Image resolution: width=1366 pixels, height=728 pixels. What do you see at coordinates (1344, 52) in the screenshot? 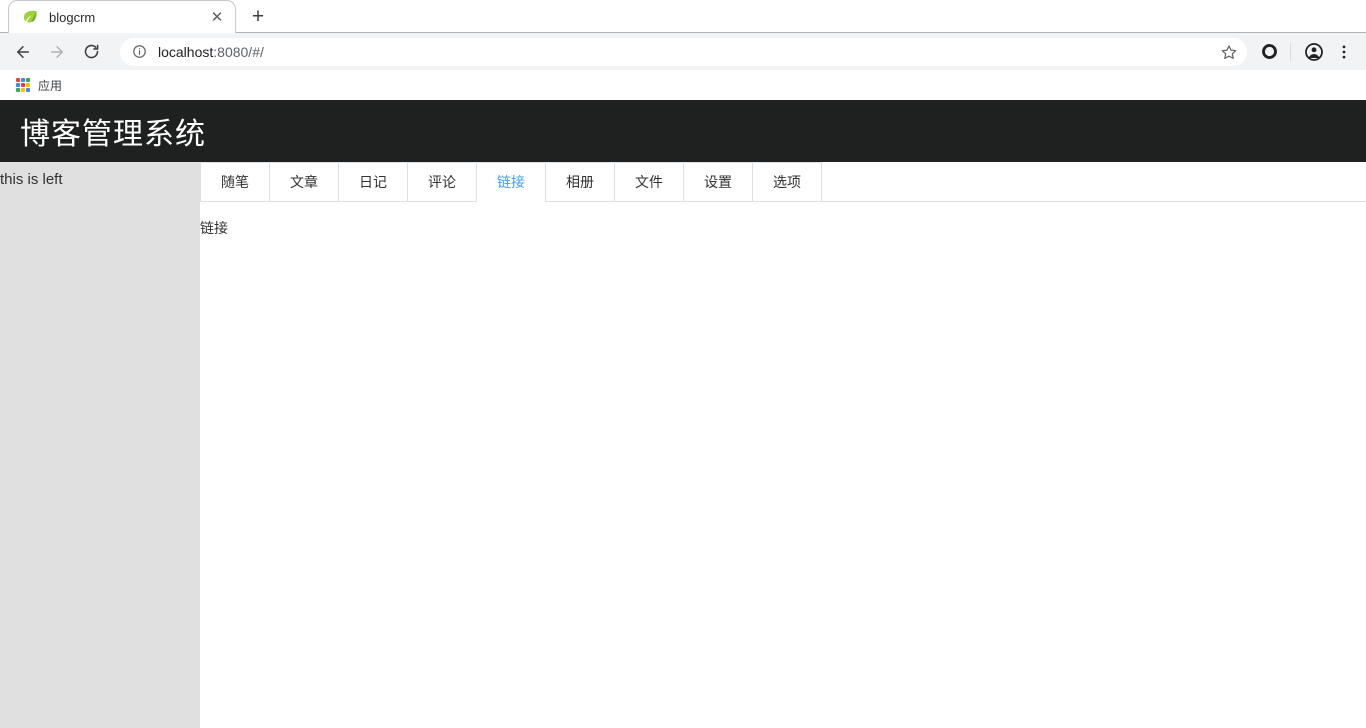
I see `browser-menu-icon` at bounding box center [1344, 52].